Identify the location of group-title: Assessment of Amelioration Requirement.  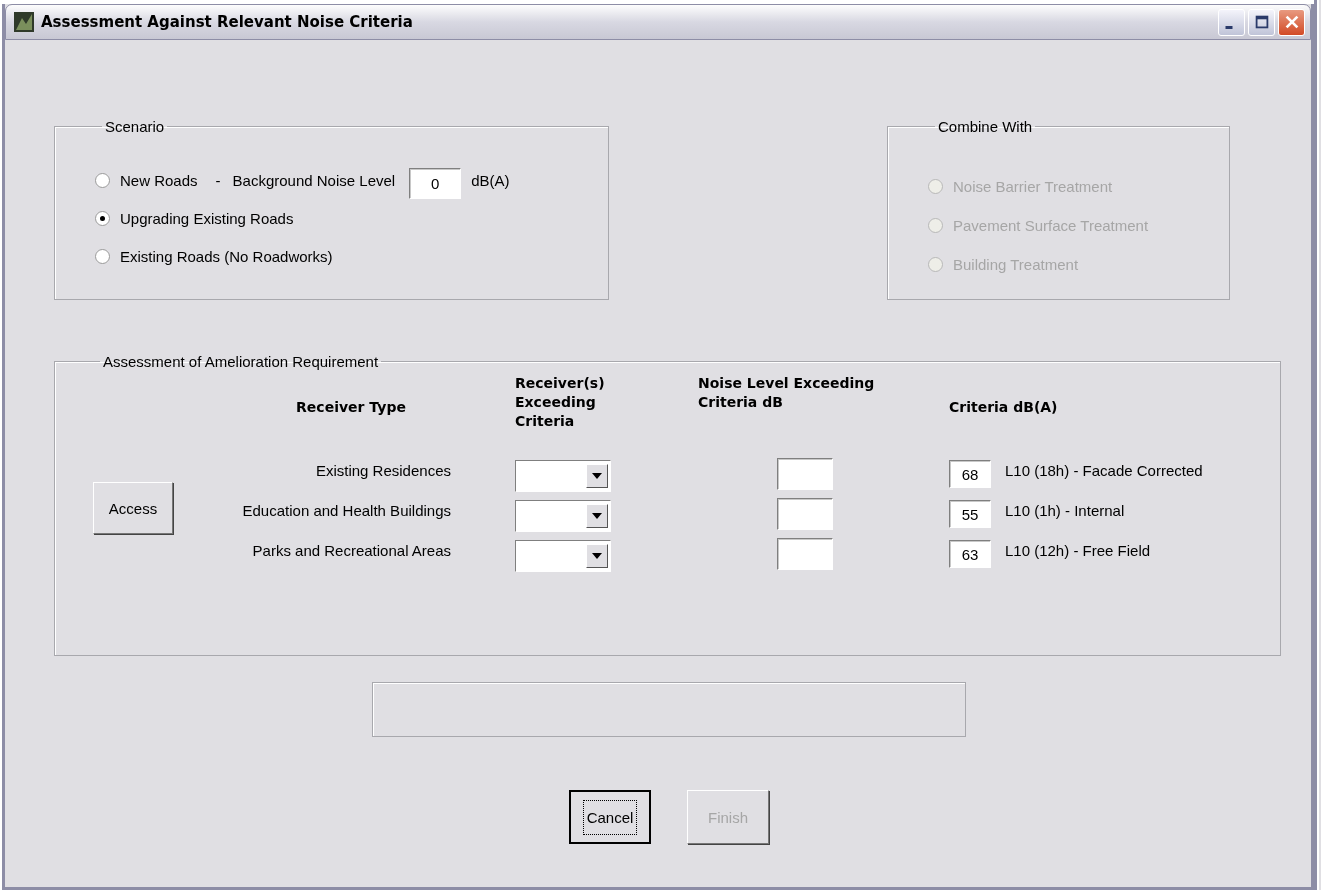
(241, 361).